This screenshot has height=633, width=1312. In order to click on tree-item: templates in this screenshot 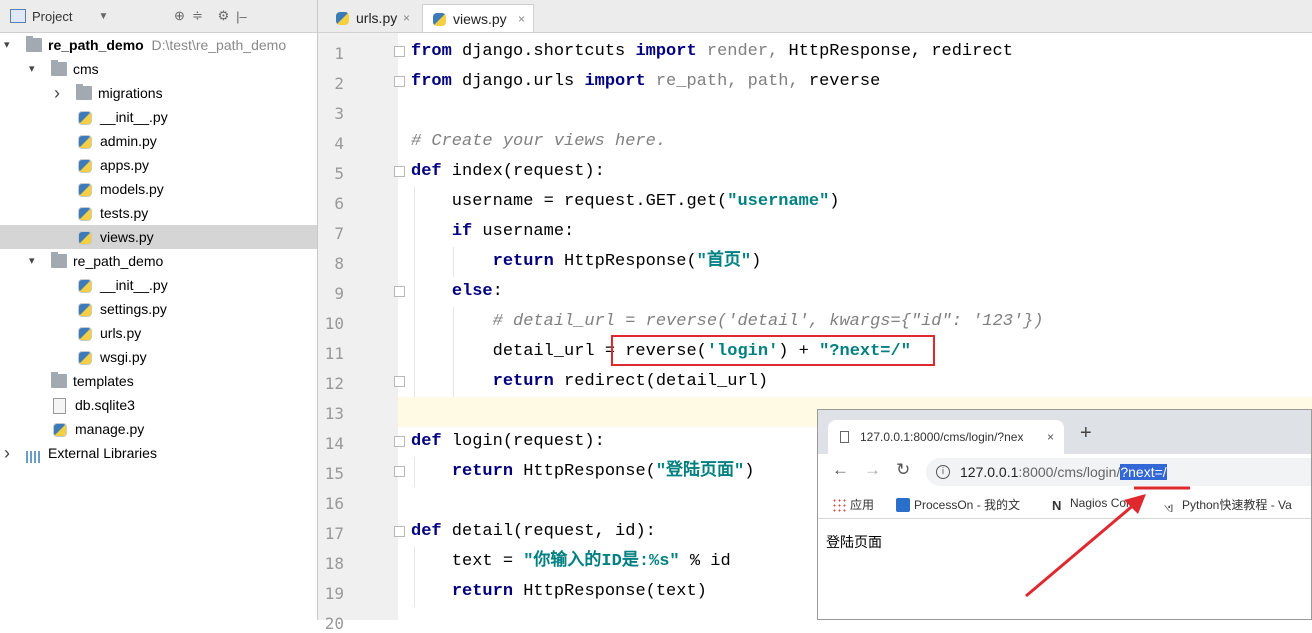, I will do `click(158, 381)`.